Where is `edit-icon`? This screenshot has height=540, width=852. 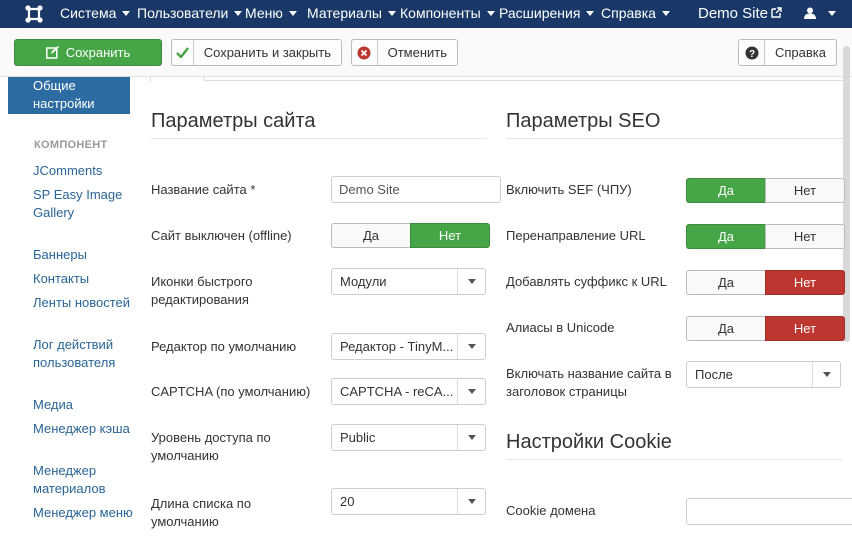 edit-icon is located at coordinates (52, 52).